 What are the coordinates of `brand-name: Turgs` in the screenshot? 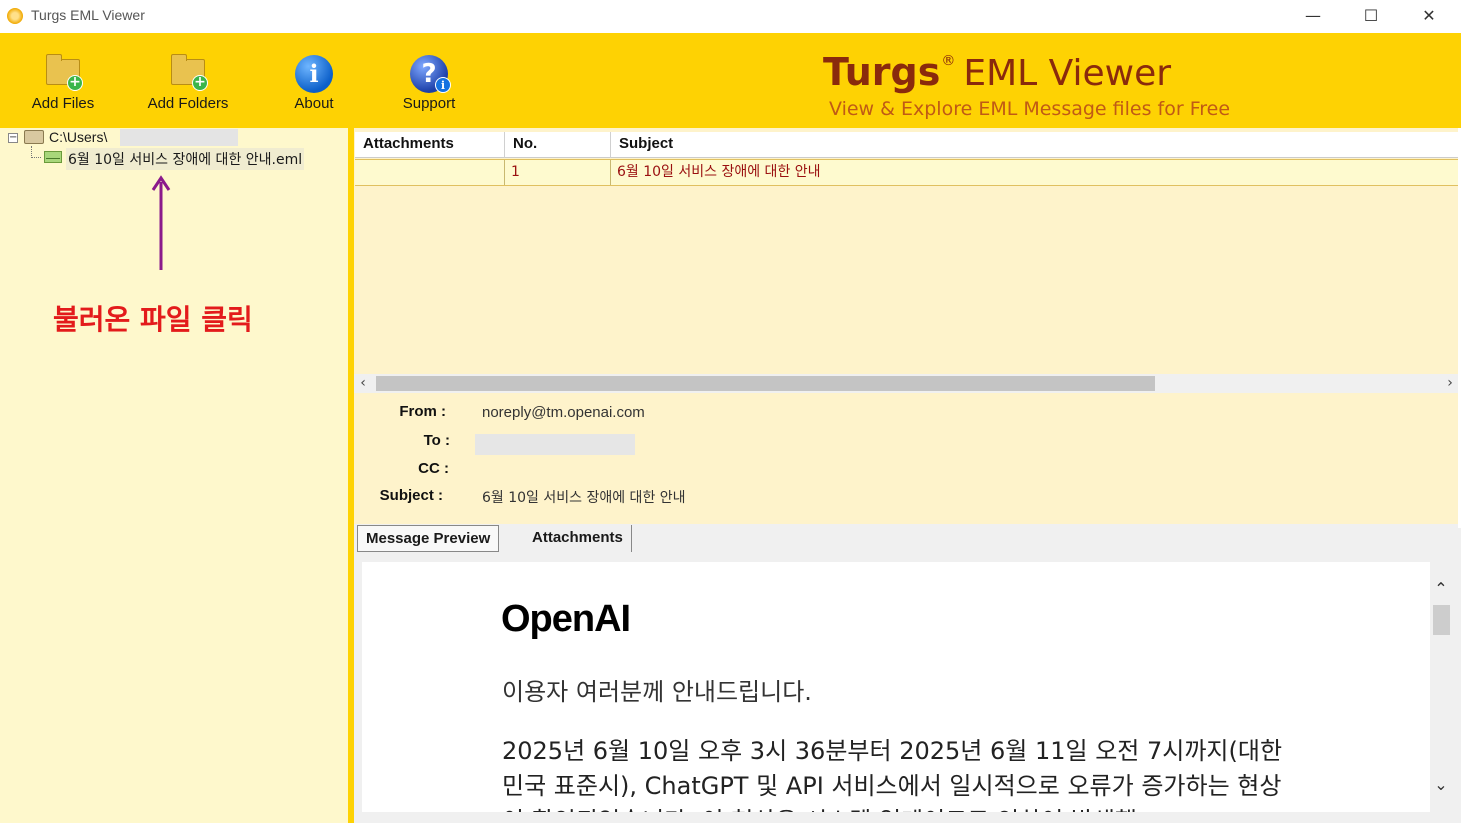 It's located at (882, 72).